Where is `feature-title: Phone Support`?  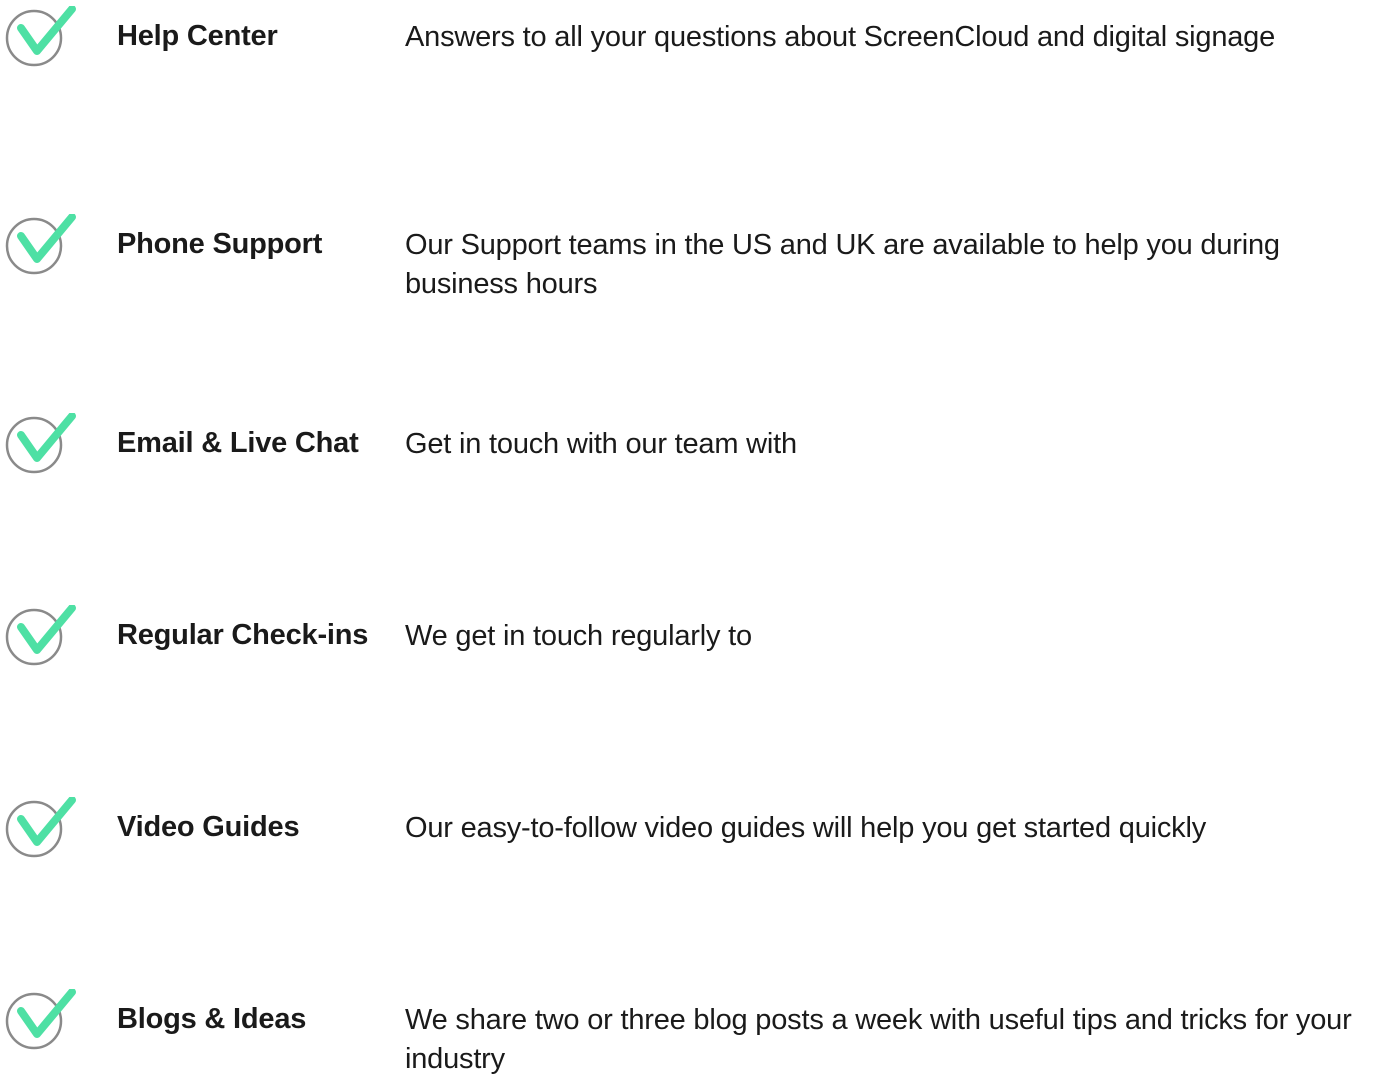
feature-title: Phone Support is located at coordinates (220, 244).